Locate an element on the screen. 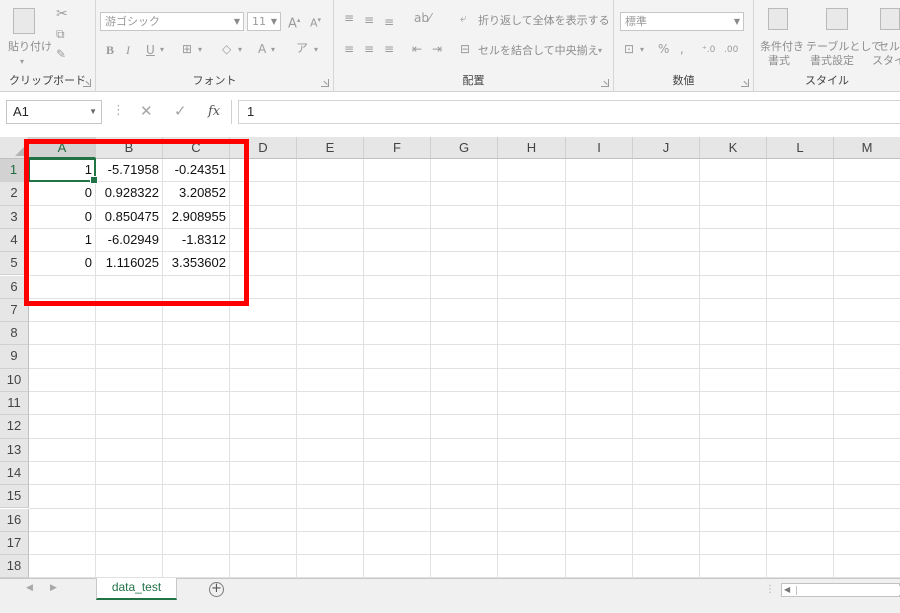 This screenshot has height=613, width=900. formula-input: 1 is located at coordinates (569, 112).